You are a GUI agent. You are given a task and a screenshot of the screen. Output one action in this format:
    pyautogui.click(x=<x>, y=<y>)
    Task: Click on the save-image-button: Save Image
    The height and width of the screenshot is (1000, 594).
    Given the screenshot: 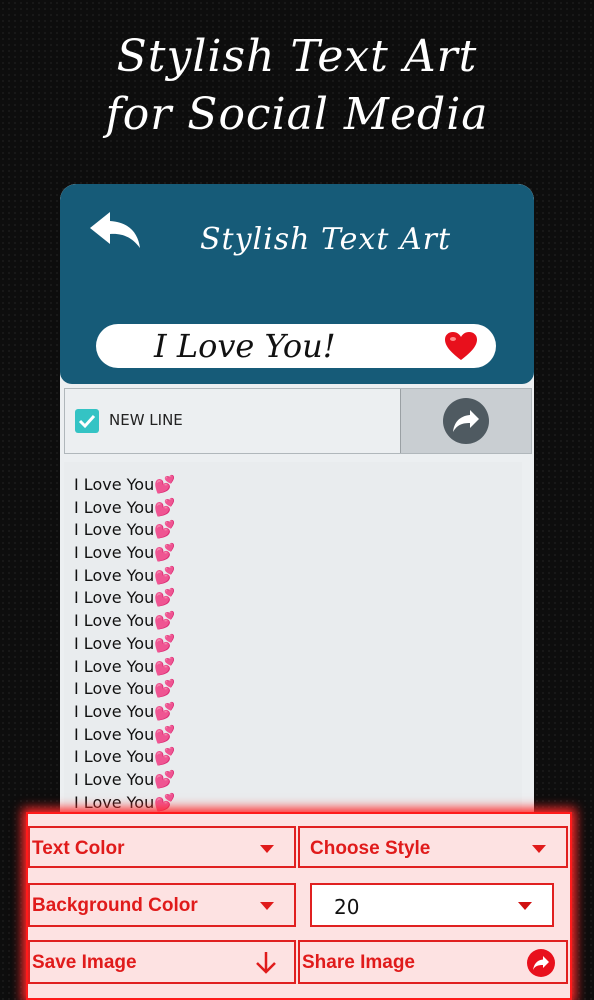 What is the action you would take?
    pyautogui.click(x=162, y=962)
    